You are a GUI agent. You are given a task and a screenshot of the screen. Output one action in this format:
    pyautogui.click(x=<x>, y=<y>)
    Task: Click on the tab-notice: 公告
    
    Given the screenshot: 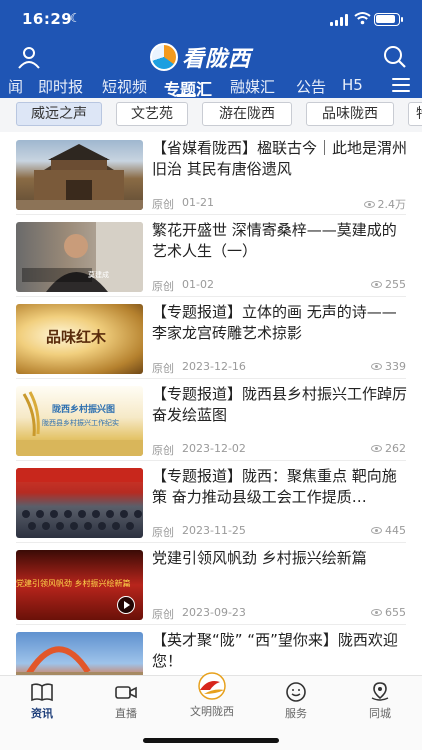 What is the action you would take?
    pyautogui.click(x=311, y=86)
    